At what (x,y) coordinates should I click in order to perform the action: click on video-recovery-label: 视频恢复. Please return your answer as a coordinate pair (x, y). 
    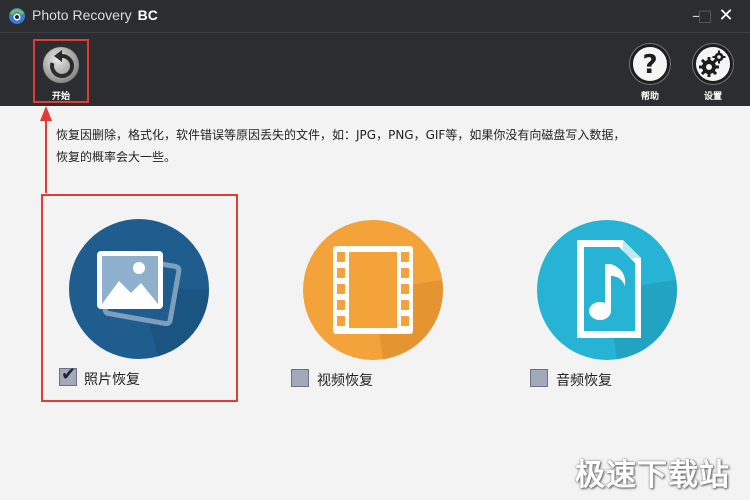
    Looking at the image, I should click on (345, 380).